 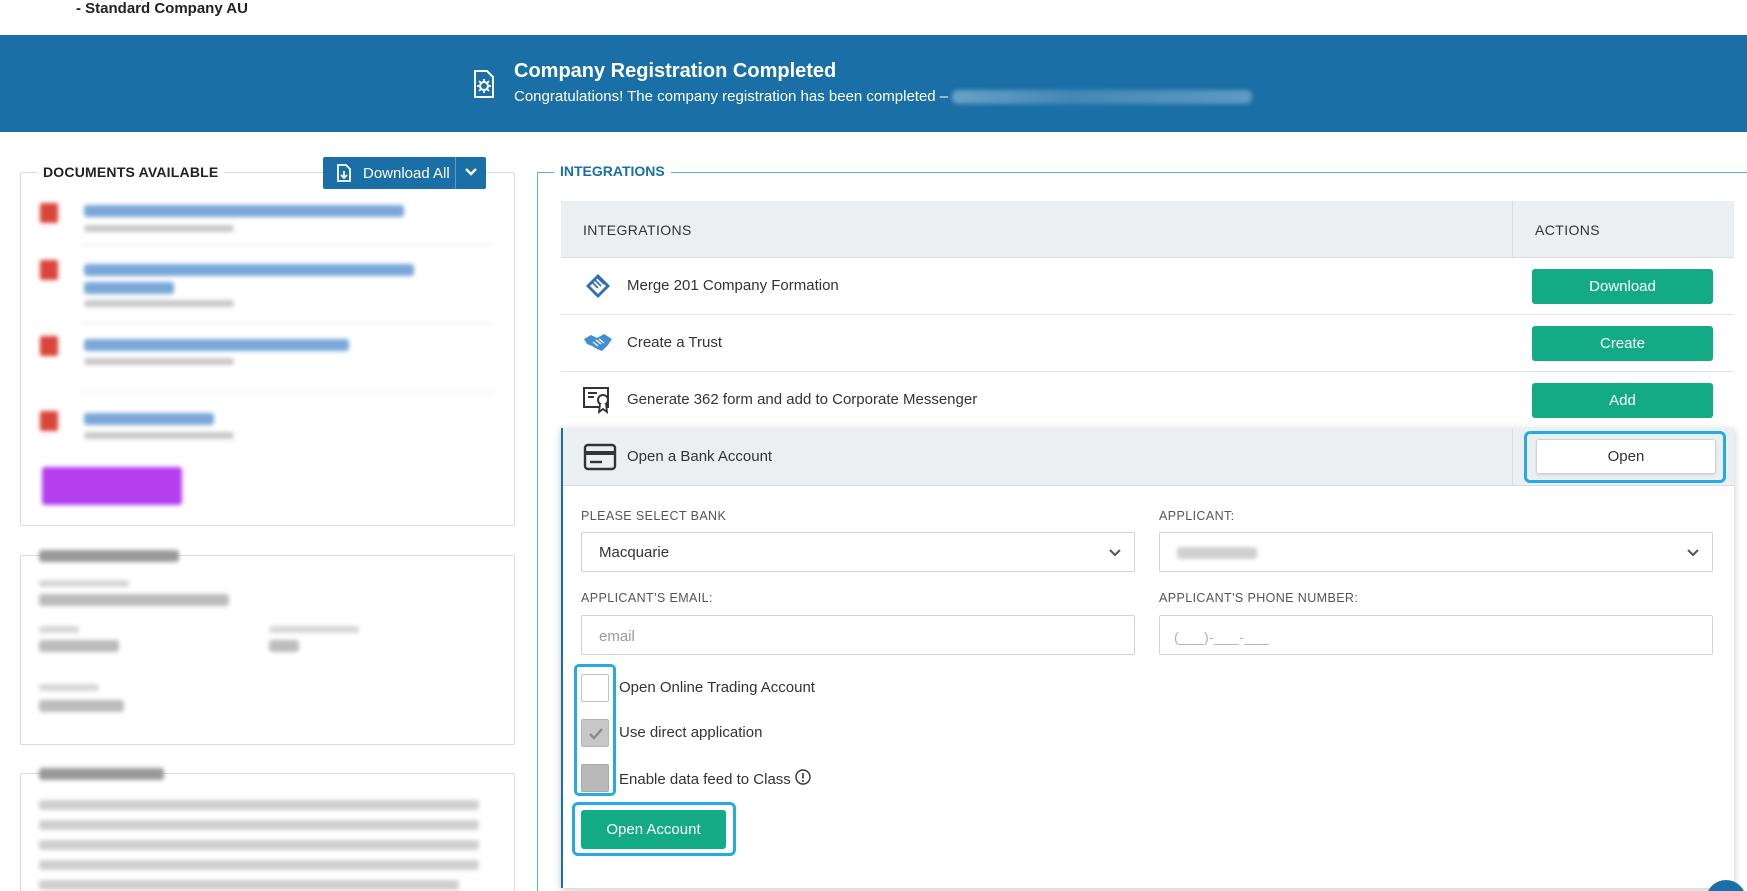 I want to click on column-divider, so click(x=1512, y=457).